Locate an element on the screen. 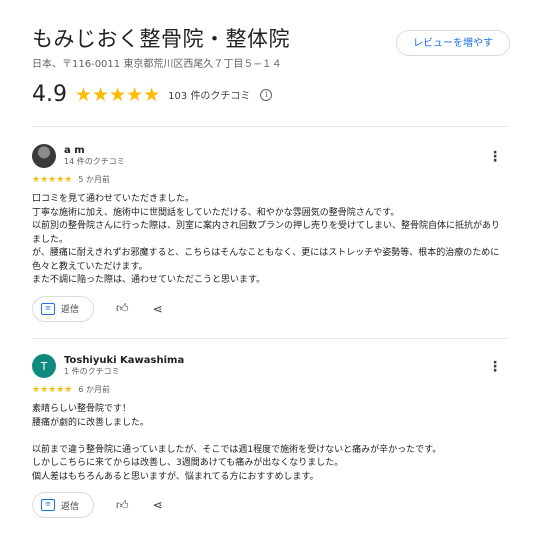  review-rating-line: ★★★★★ 6 か月前 is located at coordinates (270, 389).